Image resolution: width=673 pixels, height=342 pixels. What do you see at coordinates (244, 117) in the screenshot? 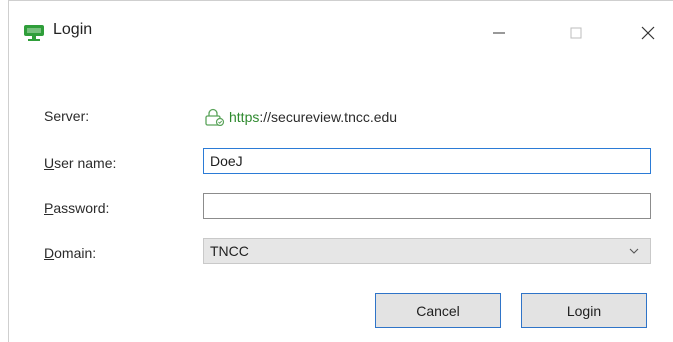
I see `server-scheme: https` at bounding box center [244, 117].